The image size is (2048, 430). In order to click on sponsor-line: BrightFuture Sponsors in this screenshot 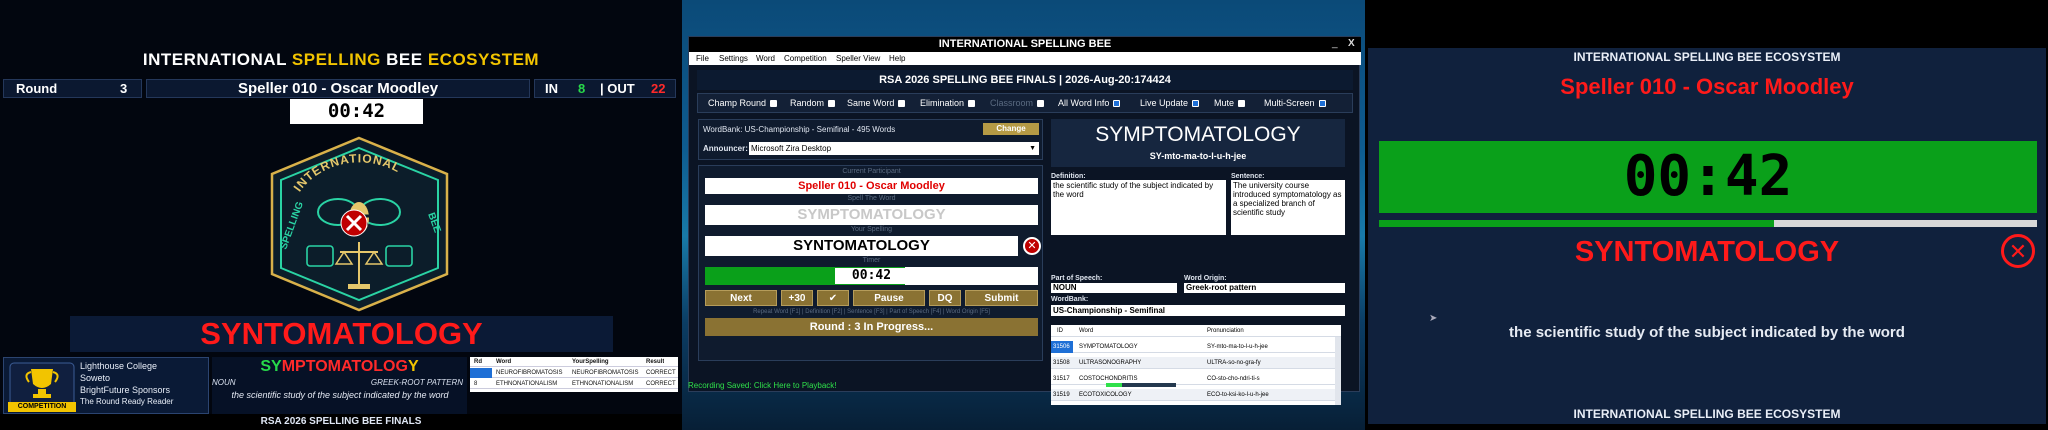, I will do `click(125, 390)`.